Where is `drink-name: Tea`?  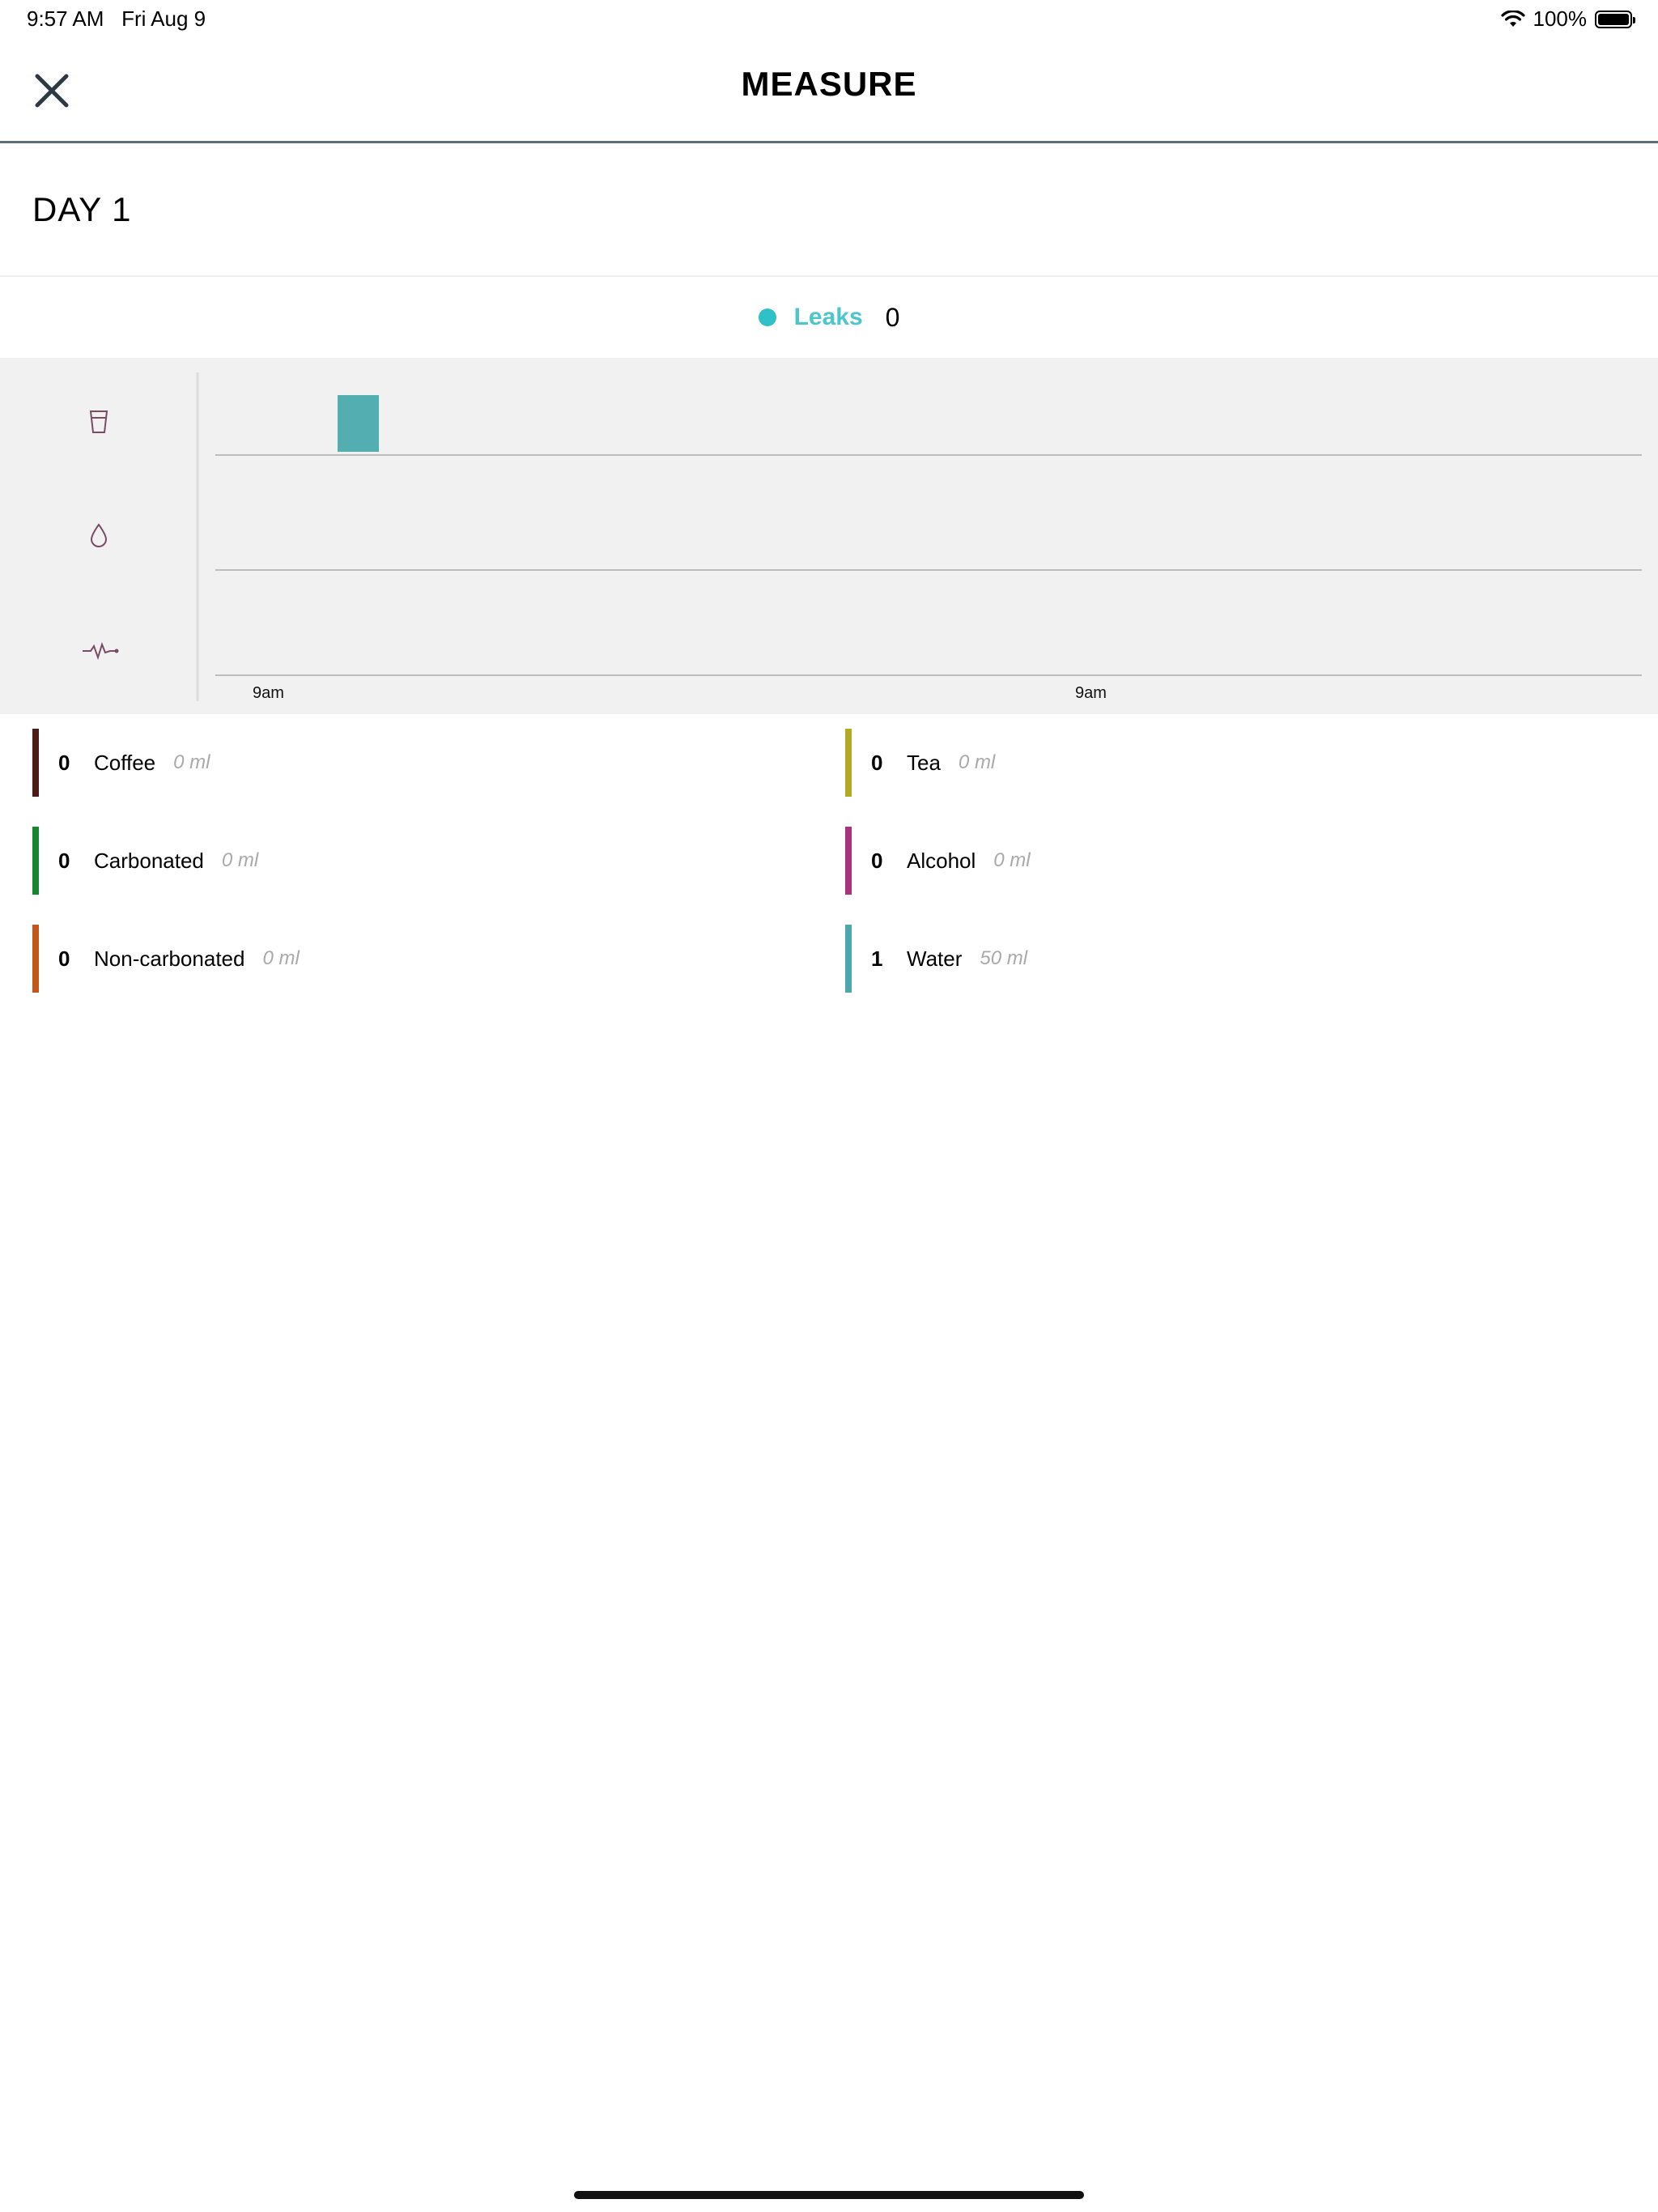
drink-name: Tea is located at coordinates (924, 762).